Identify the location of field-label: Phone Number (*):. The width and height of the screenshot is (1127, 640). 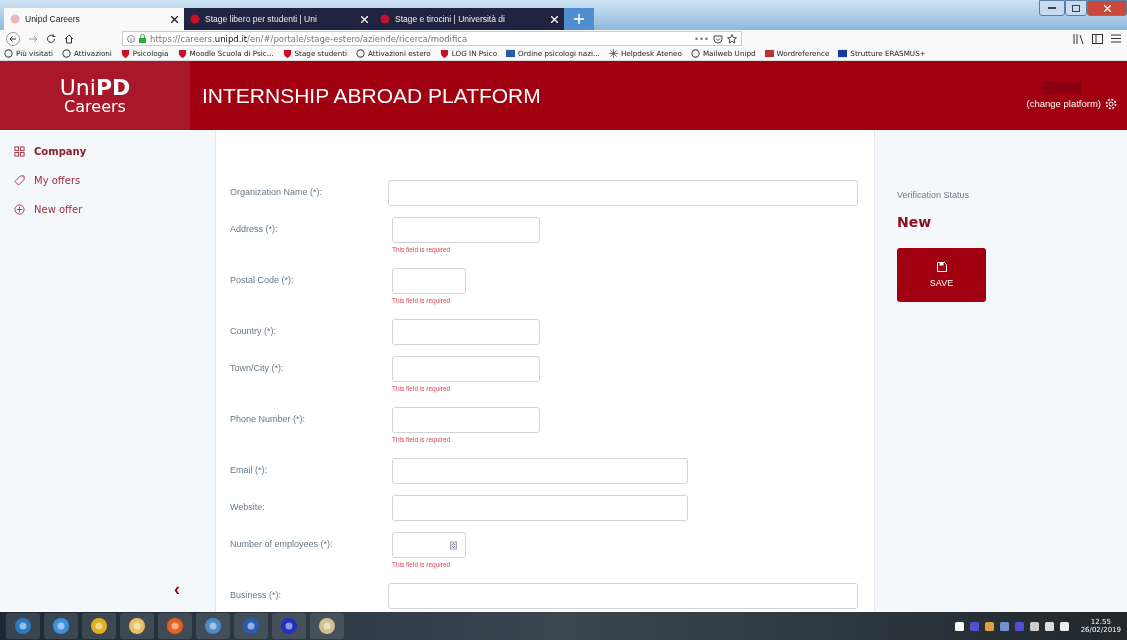
(268, 418).